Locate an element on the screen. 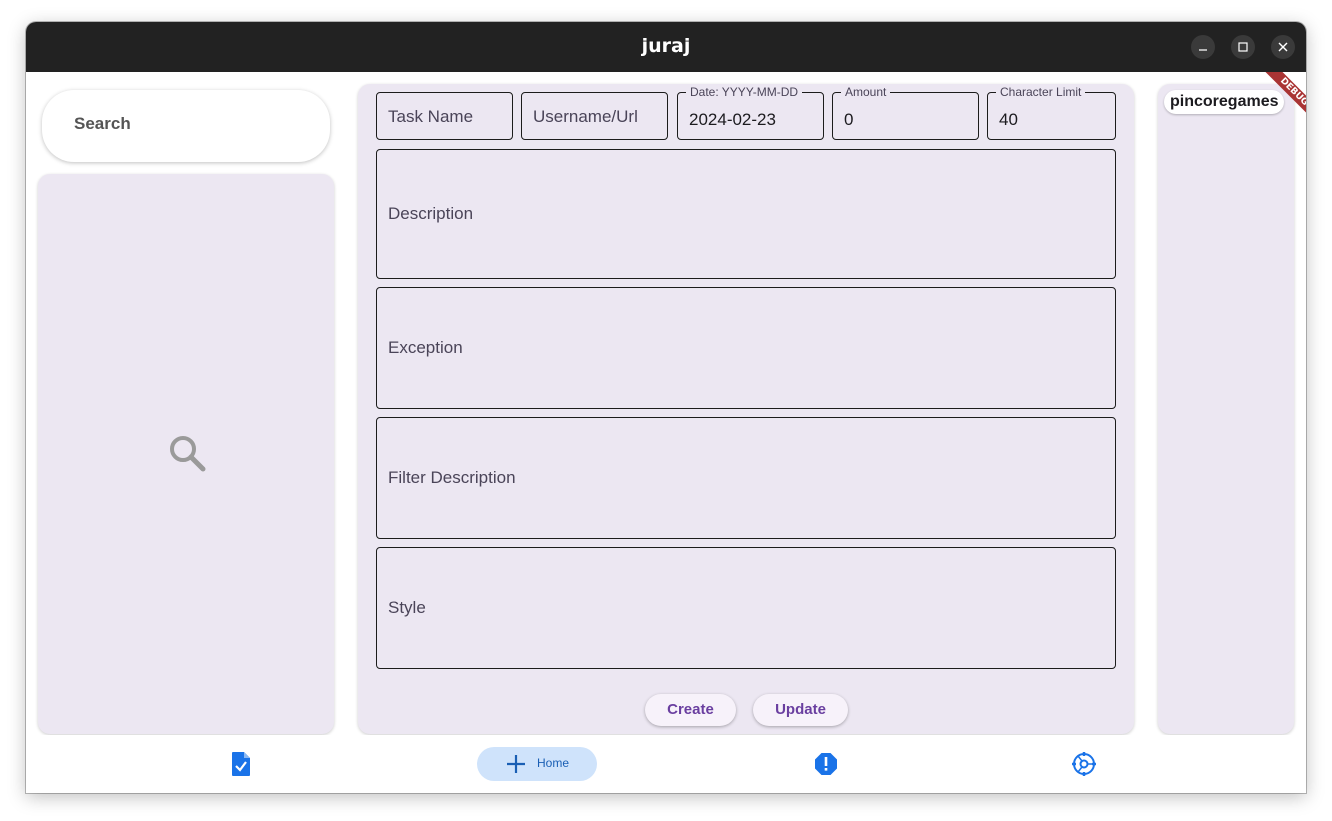  minimize-icon is located at coordinates (1203, 50).